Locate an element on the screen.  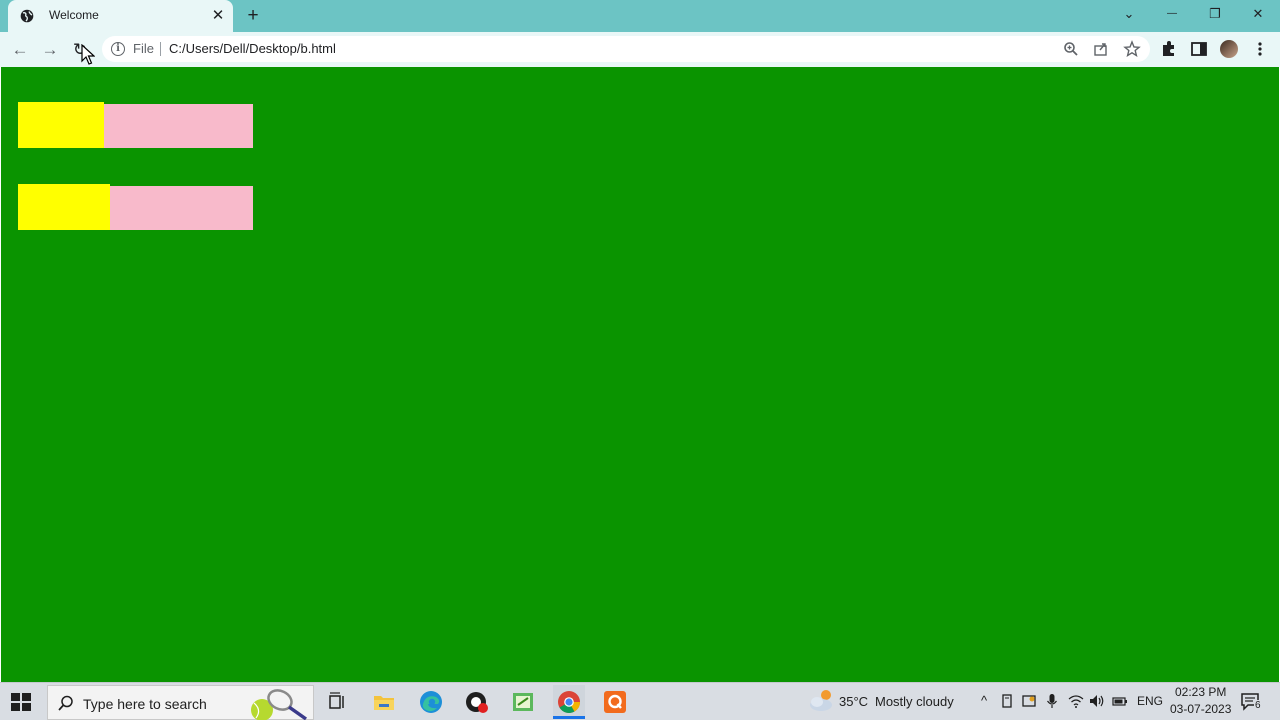
menu-kebab-icon is located at coordinates (1260, 49).